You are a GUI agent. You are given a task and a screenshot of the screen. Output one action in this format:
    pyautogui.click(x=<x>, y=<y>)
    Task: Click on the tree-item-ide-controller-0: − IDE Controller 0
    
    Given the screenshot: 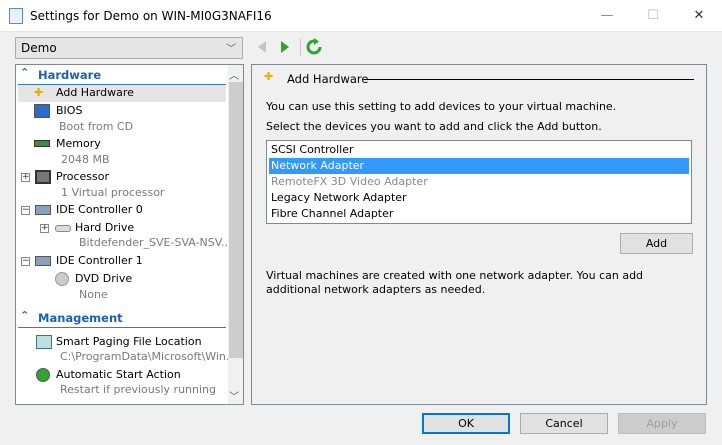 What is the action you would take?
    pyautogui.click(x=121, y=211)
    